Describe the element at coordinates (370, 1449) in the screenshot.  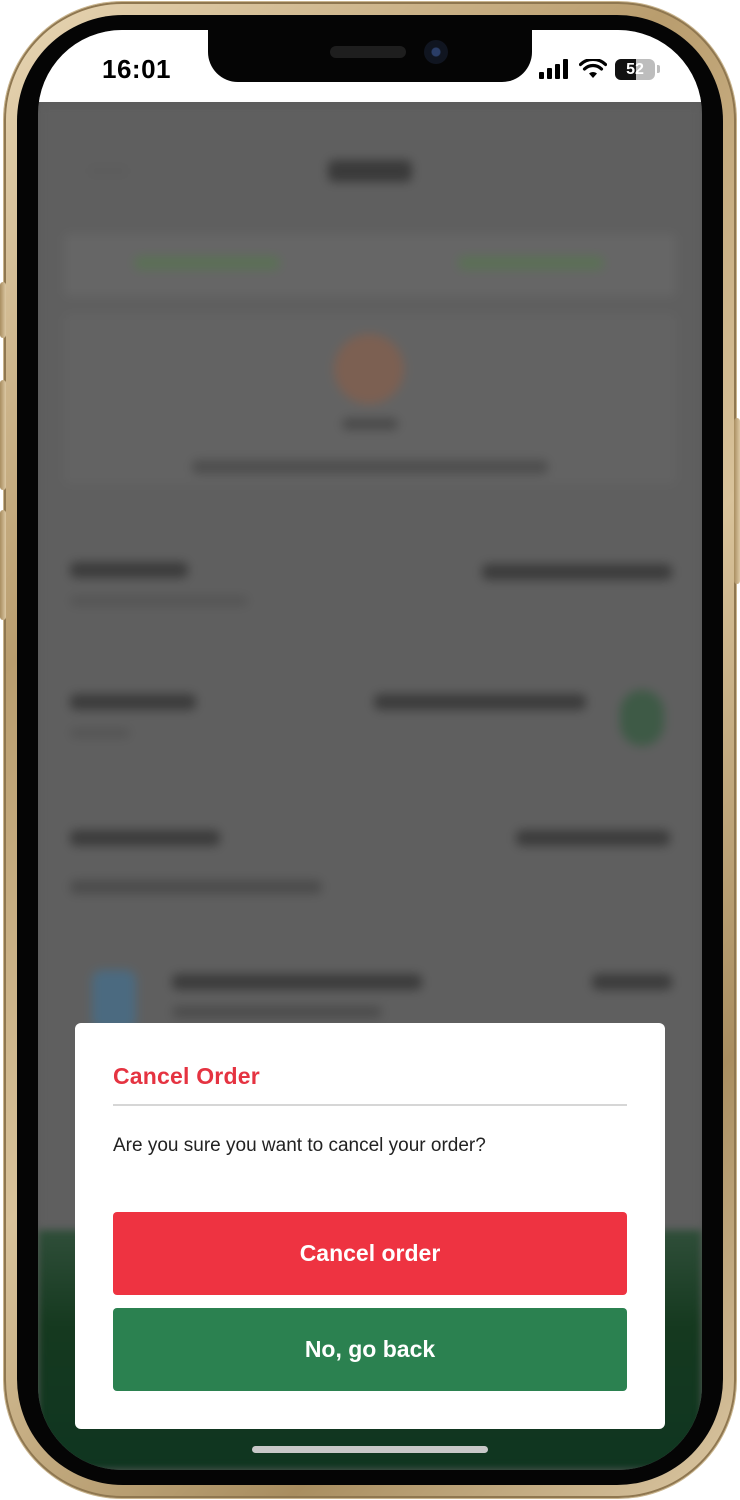
I see `home-indicator` at that location.